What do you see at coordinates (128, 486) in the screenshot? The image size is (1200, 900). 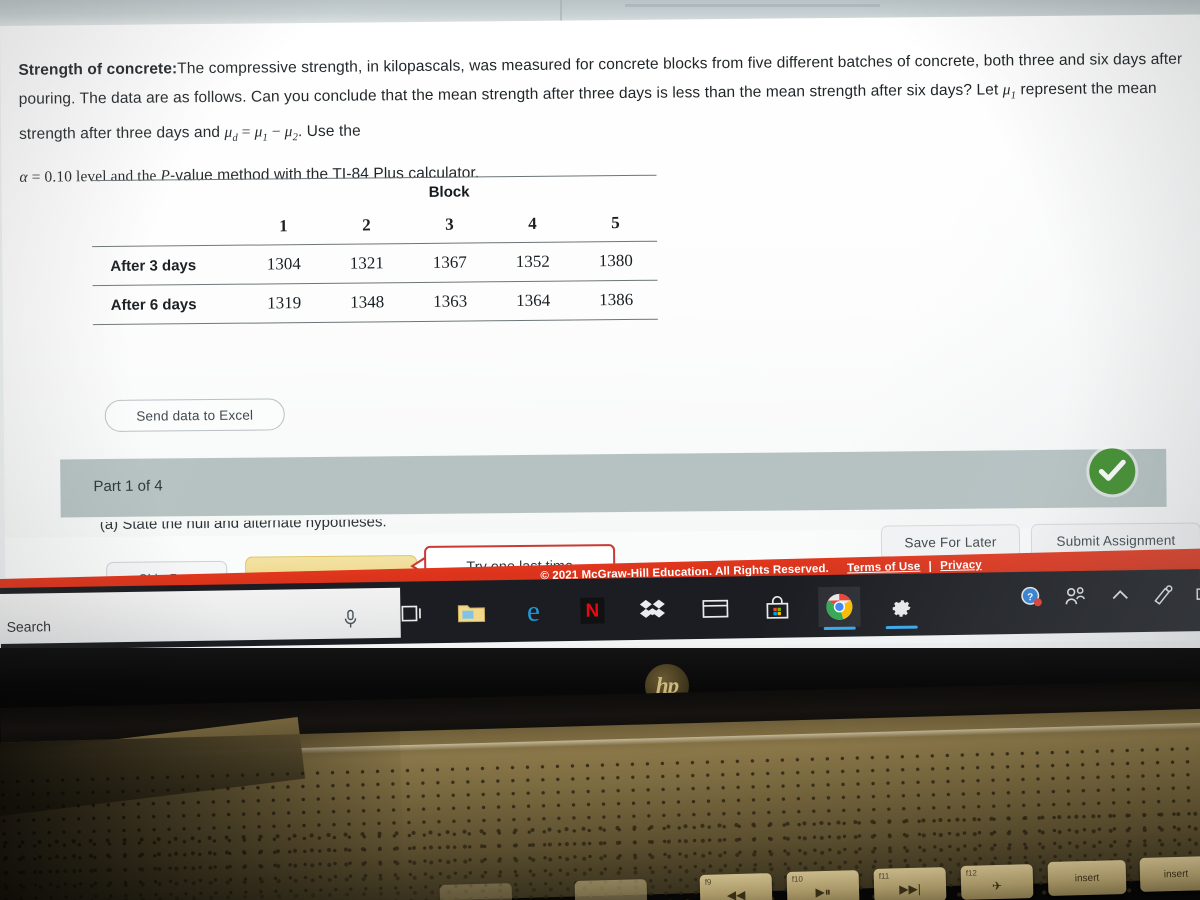 I see `part-label: Part 1 of 4` at bounding box center [128, 486].